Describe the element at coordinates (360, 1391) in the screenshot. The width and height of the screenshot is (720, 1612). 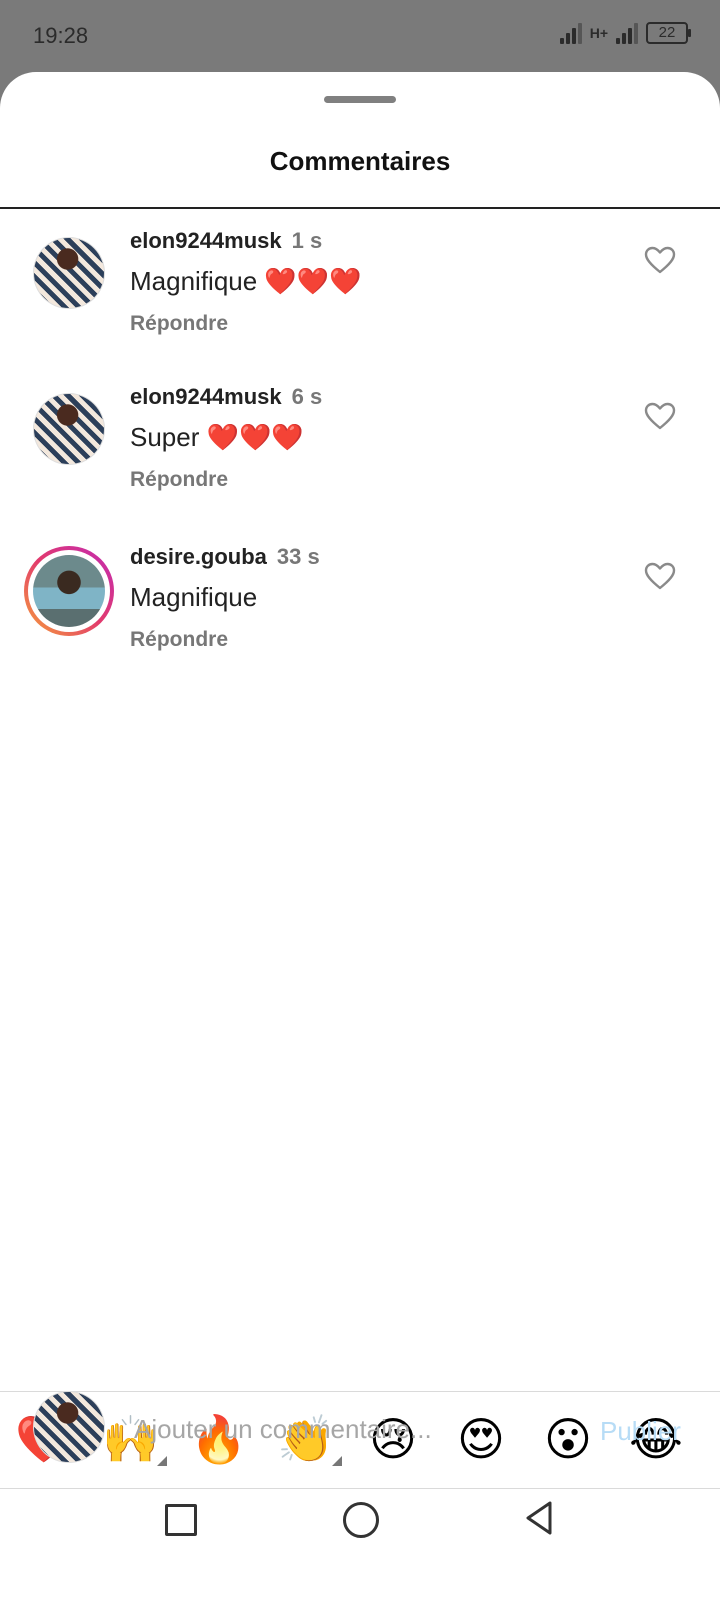
I see `emoji-divider` at that location.